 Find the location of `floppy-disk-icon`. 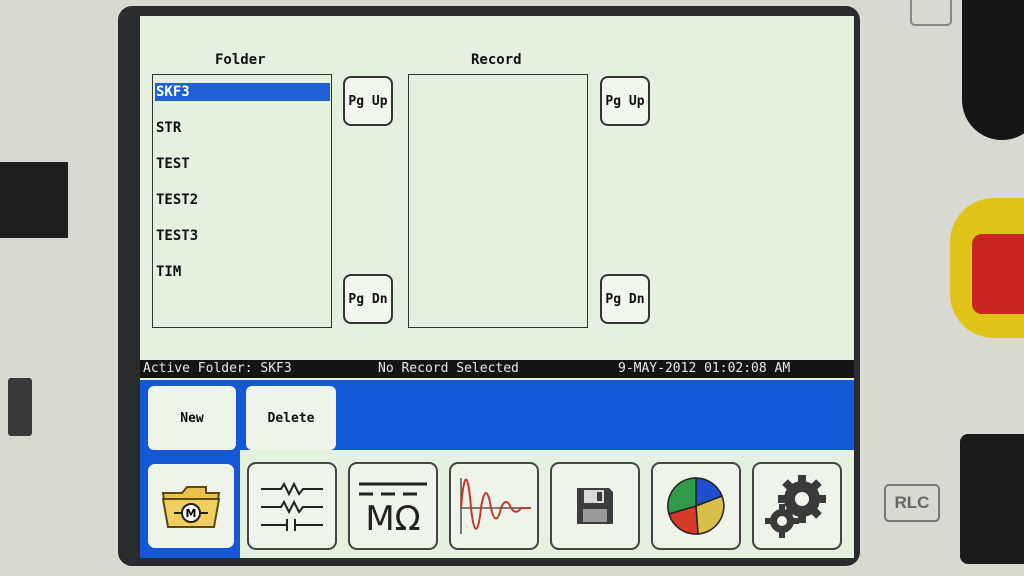

floppy-disk-icon is located at coordinates (595, 506).